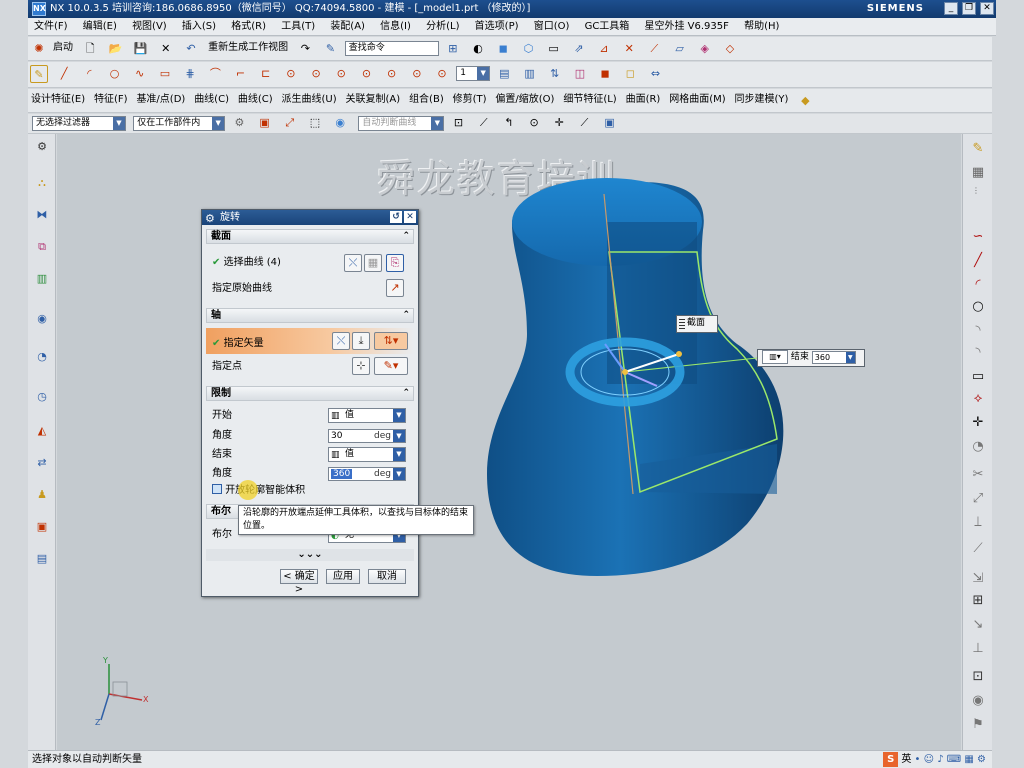  Describe the element at coordinates (552, 27) in the screenshot. I see `menu-window: 窗口(O)` at that location.